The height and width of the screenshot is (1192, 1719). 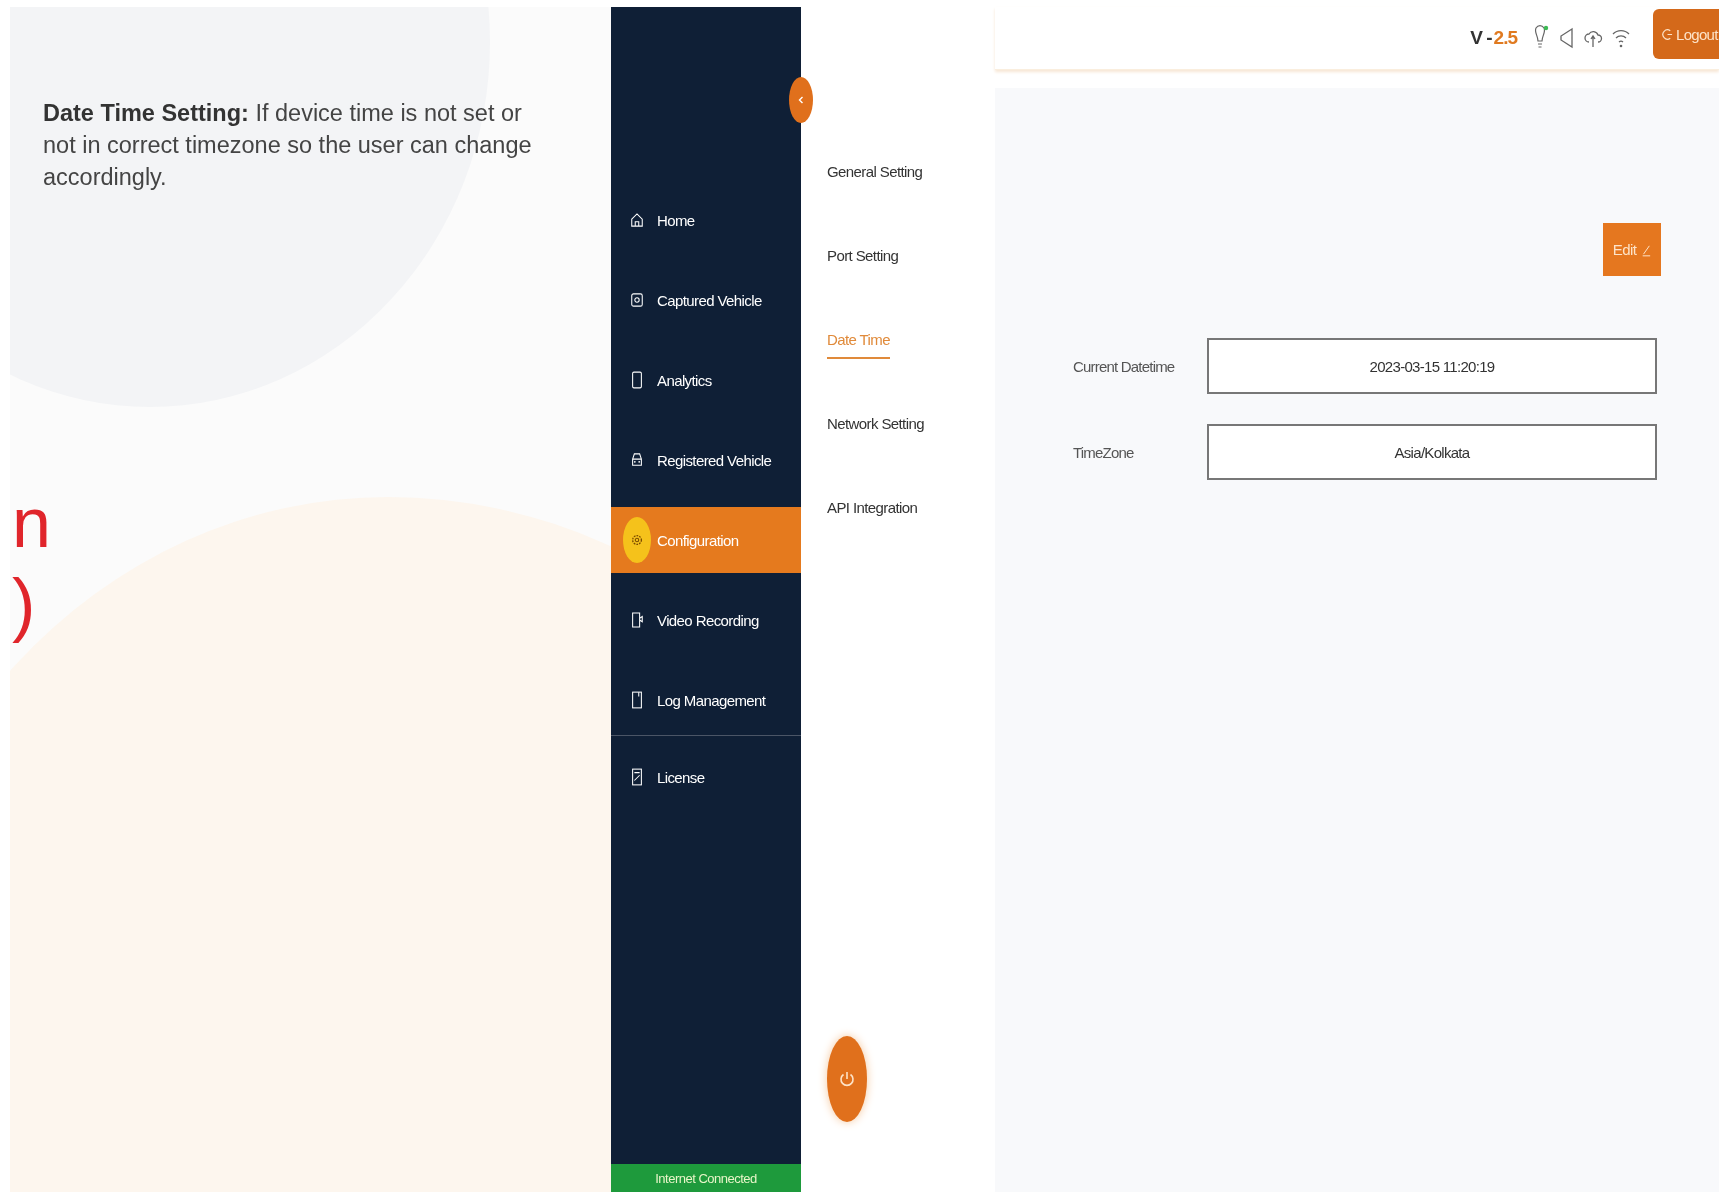 I want to click on version-number: 2.5, so click(x=1505, y=38).